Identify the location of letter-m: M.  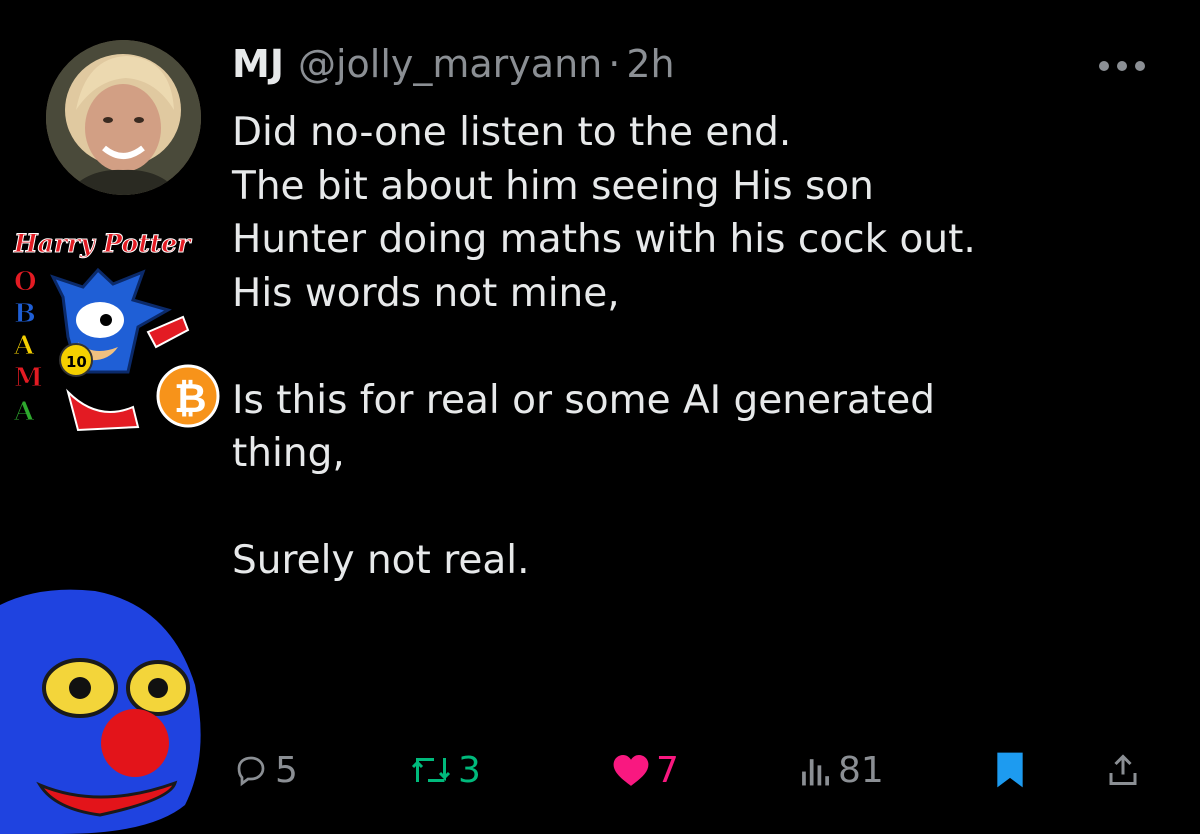
(28, 378).